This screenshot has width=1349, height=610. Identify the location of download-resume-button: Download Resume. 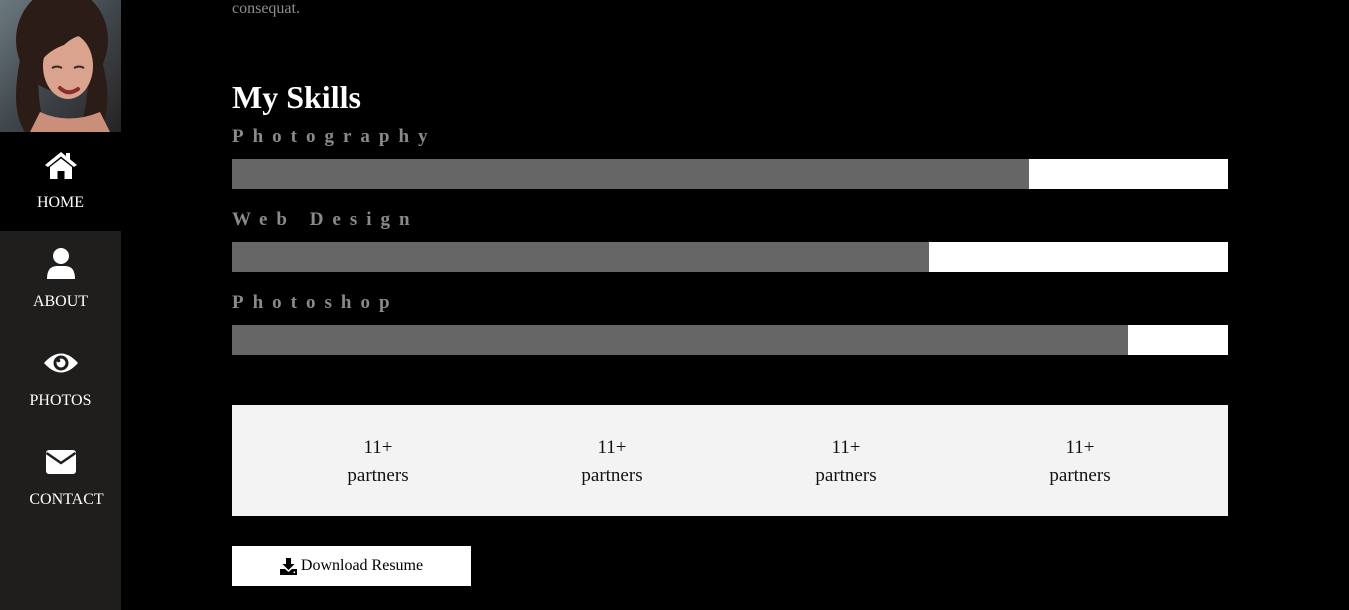
(351, 566).